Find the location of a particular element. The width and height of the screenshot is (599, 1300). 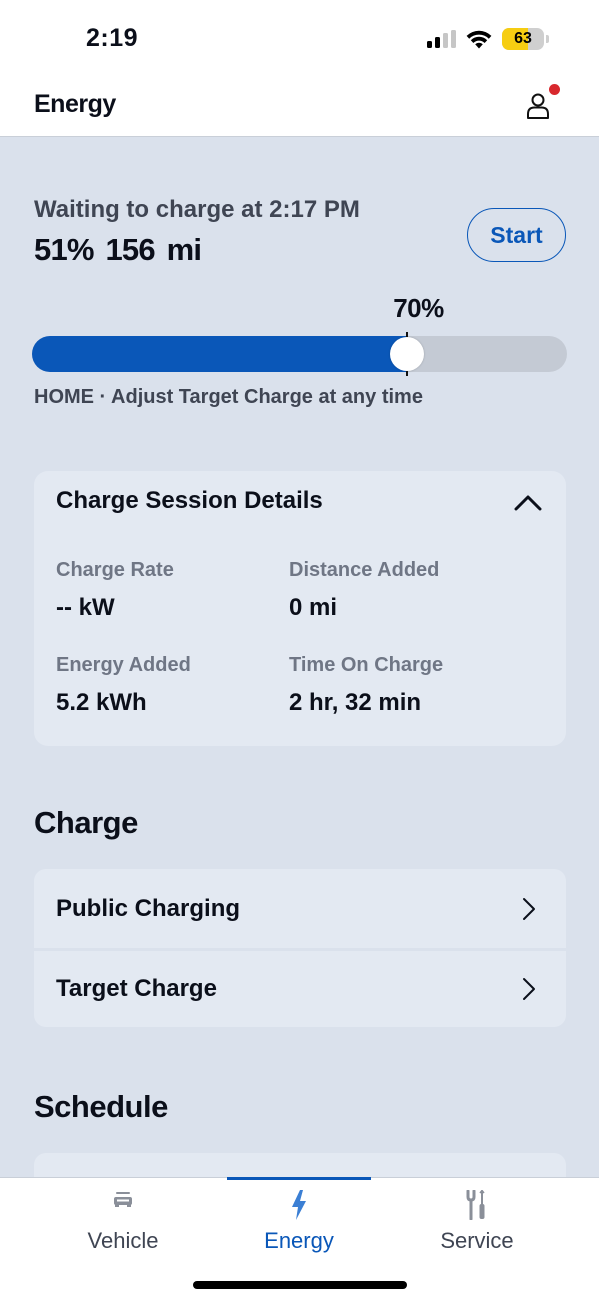

location-note: HOME · Adjust Target Charge at any time is located at coordinates (228, 397).